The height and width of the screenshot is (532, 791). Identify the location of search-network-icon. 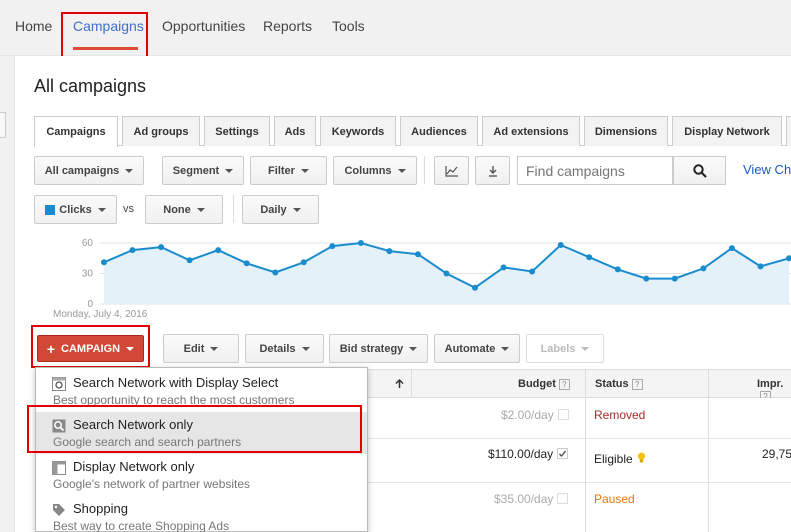
(59, 426).